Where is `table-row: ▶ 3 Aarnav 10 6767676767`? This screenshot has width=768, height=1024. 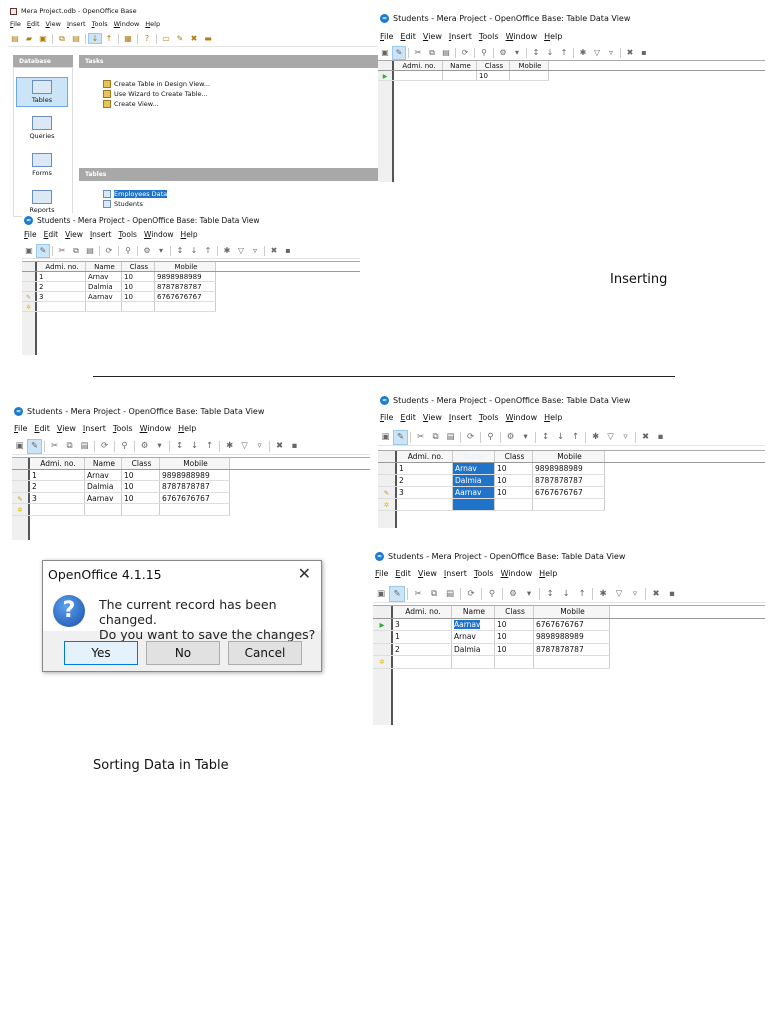
table-row: ▶ 3 Aarnav 10 6767676767 is located at coordinates (491, 624).